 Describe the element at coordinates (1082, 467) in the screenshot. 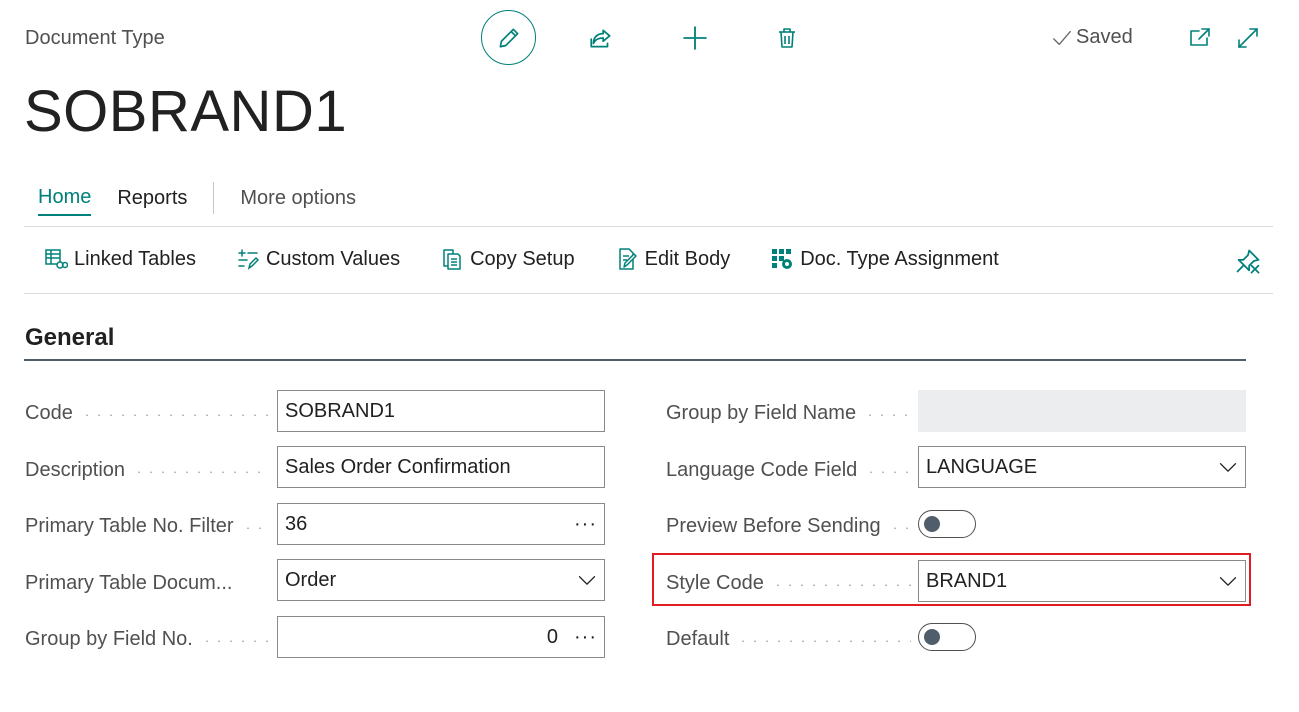

I see `language-code-field-select: LANGUAGE` at that location.